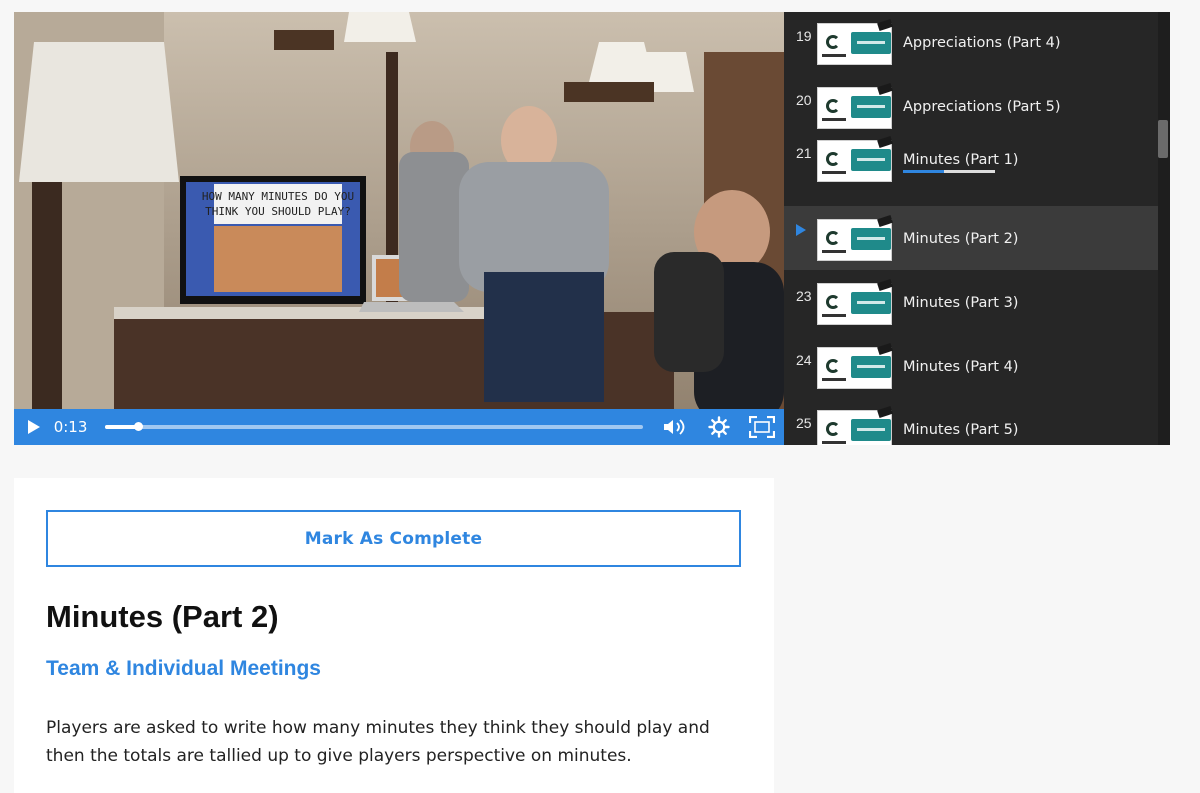 This screenshot has height=793, width=1200. What do you see at coordinates (961, 160) in the screenshot?
I see `playlist-item-title: Minutes (Part 1)` at bounding box center [961, 160].